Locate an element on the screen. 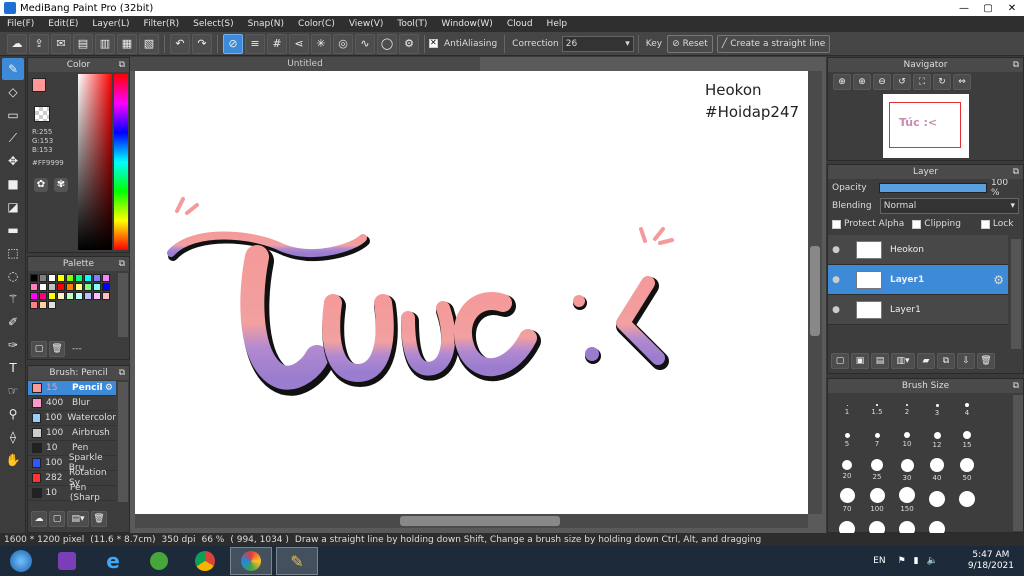 This screenshot has width=1024, height=576. start-button is located at coordinates (21, 561).